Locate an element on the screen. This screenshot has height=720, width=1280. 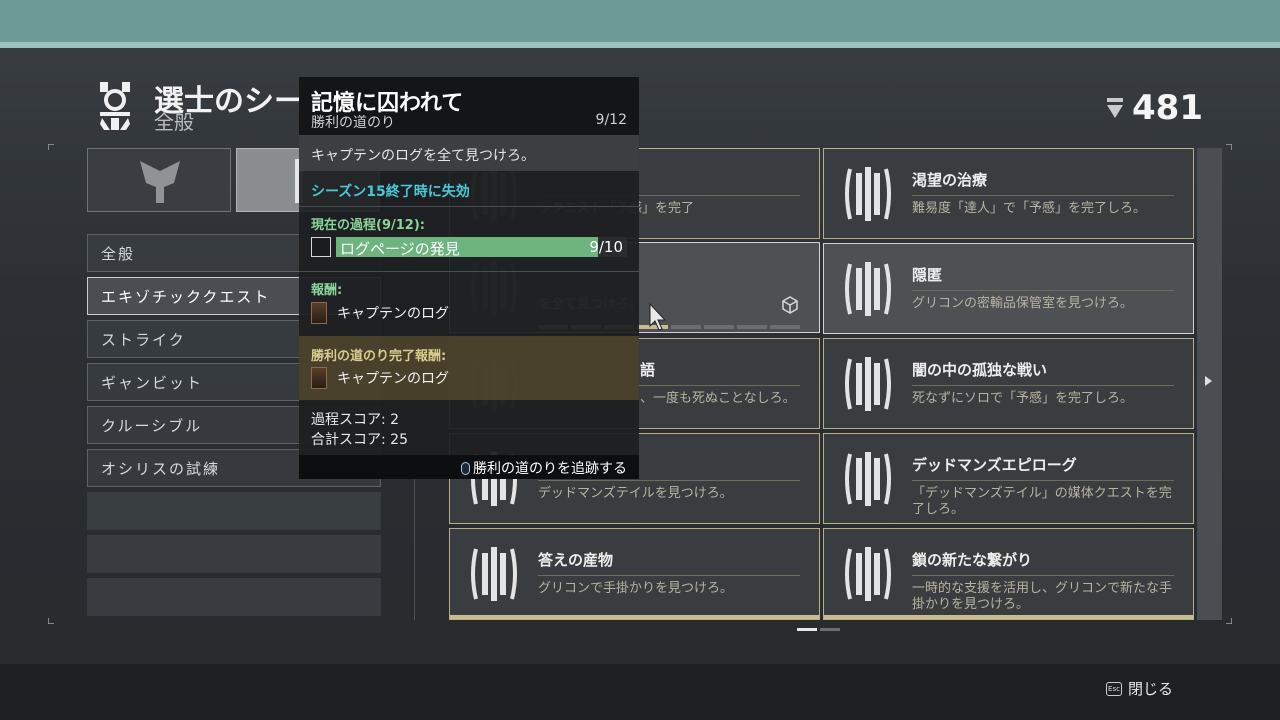
objective-label: ログページの発見 is located at coordinates (400, 249).